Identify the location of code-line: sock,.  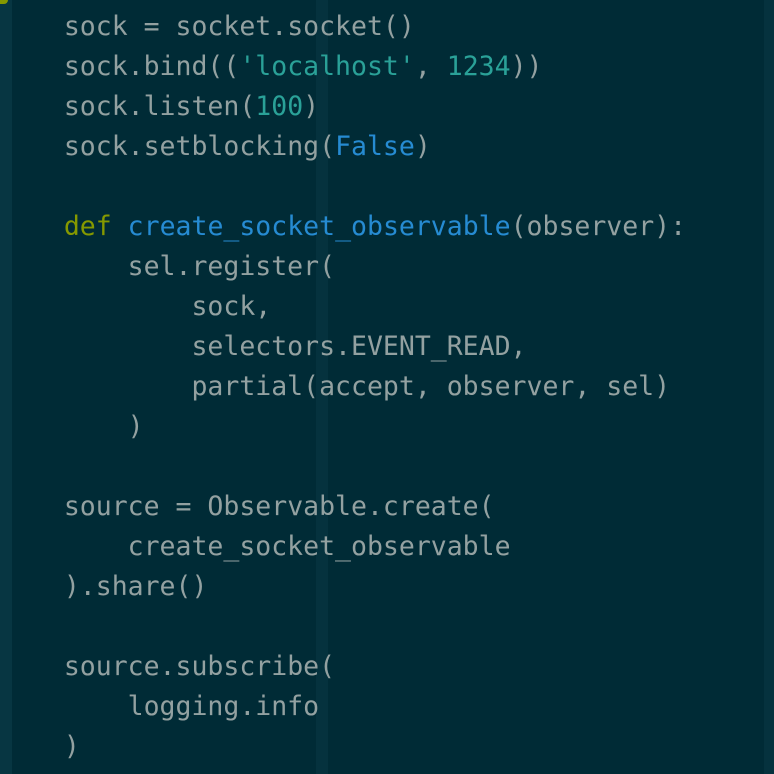
(343, 307).